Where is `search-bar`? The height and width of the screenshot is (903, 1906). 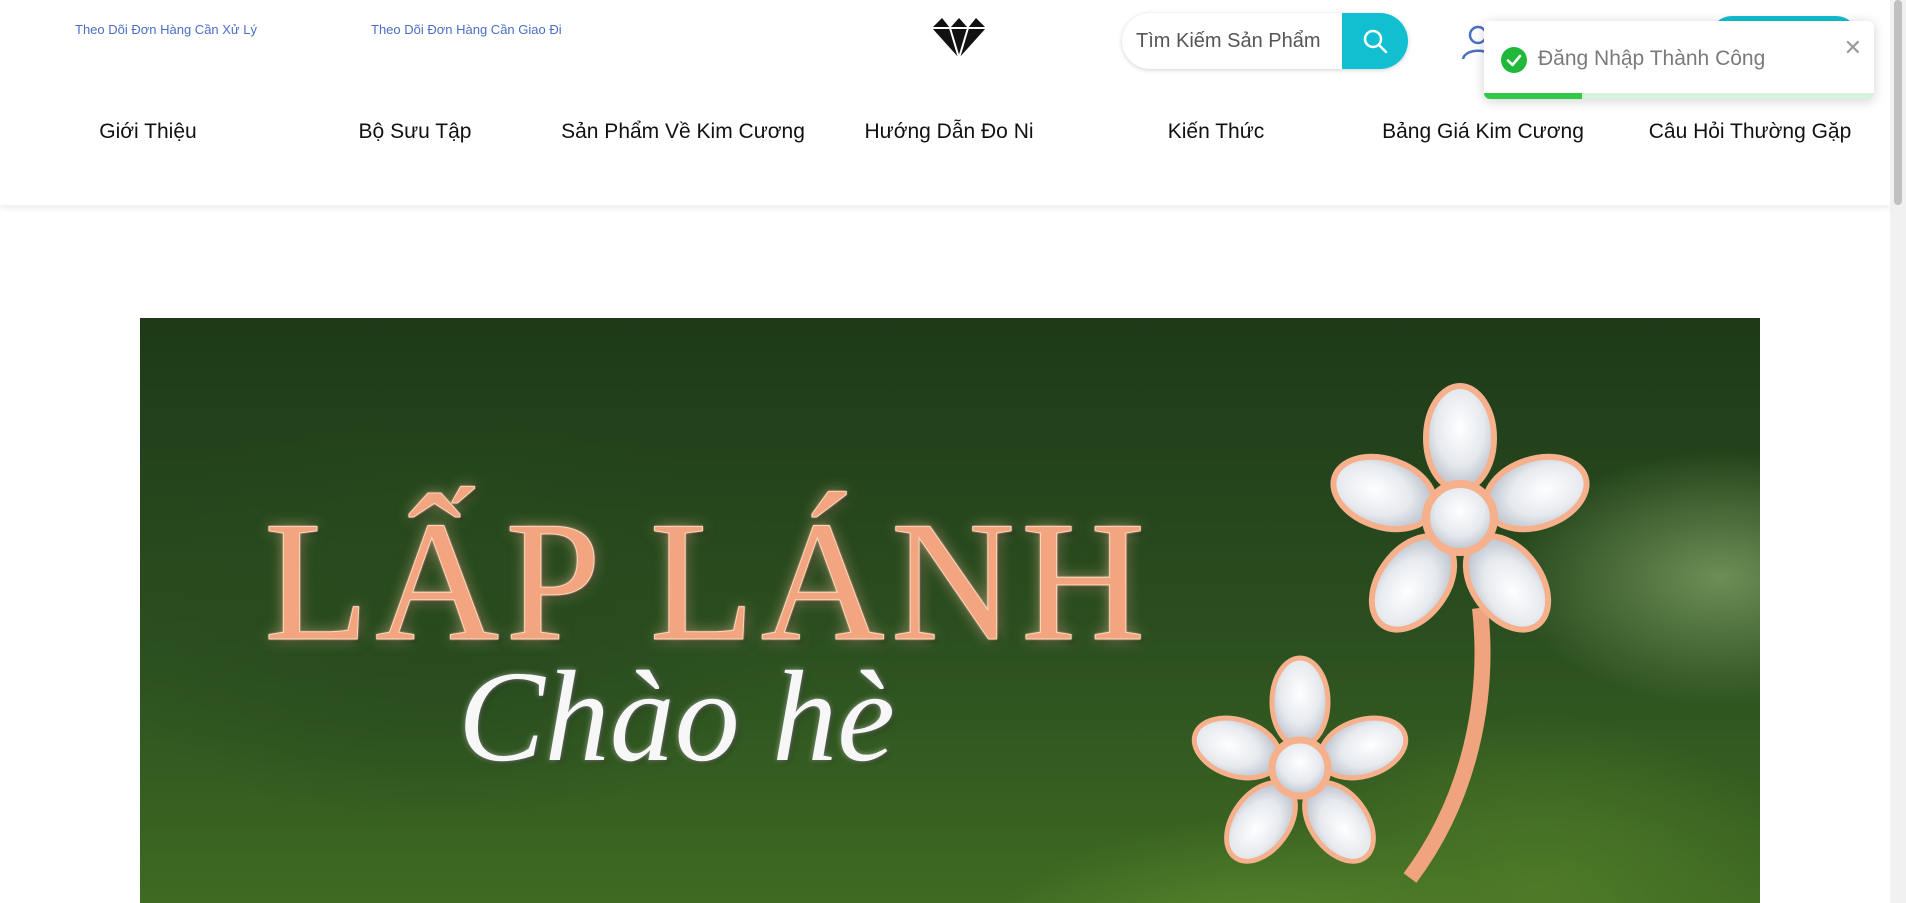
search-bar is located at coordinates (1265, 41).